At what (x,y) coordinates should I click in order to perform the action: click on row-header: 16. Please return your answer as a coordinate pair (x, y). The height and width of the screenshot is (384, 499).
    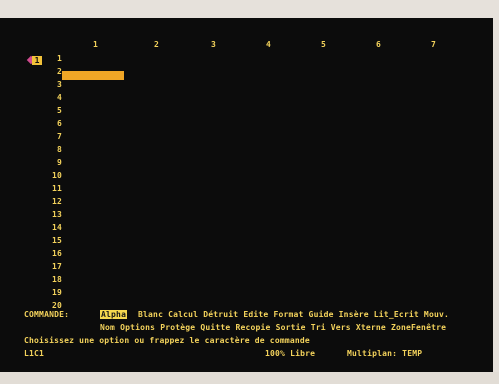
    Looking at the image, I should click on (54, 253).